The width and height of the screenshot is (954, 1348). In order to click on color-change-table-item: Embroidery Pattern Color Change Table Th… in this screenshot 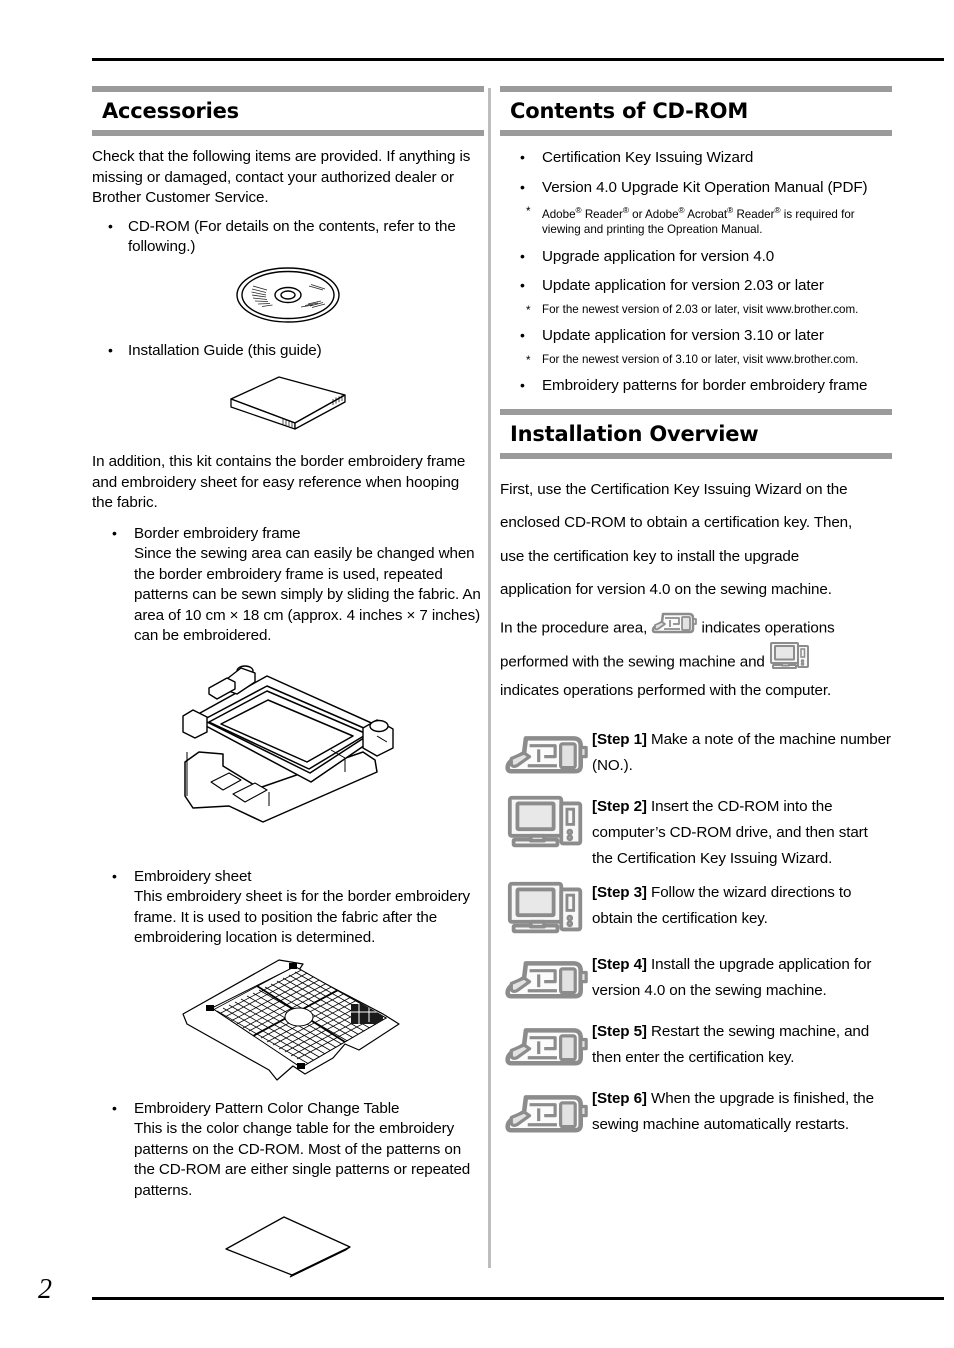, I will do `click(288, 1150)`.